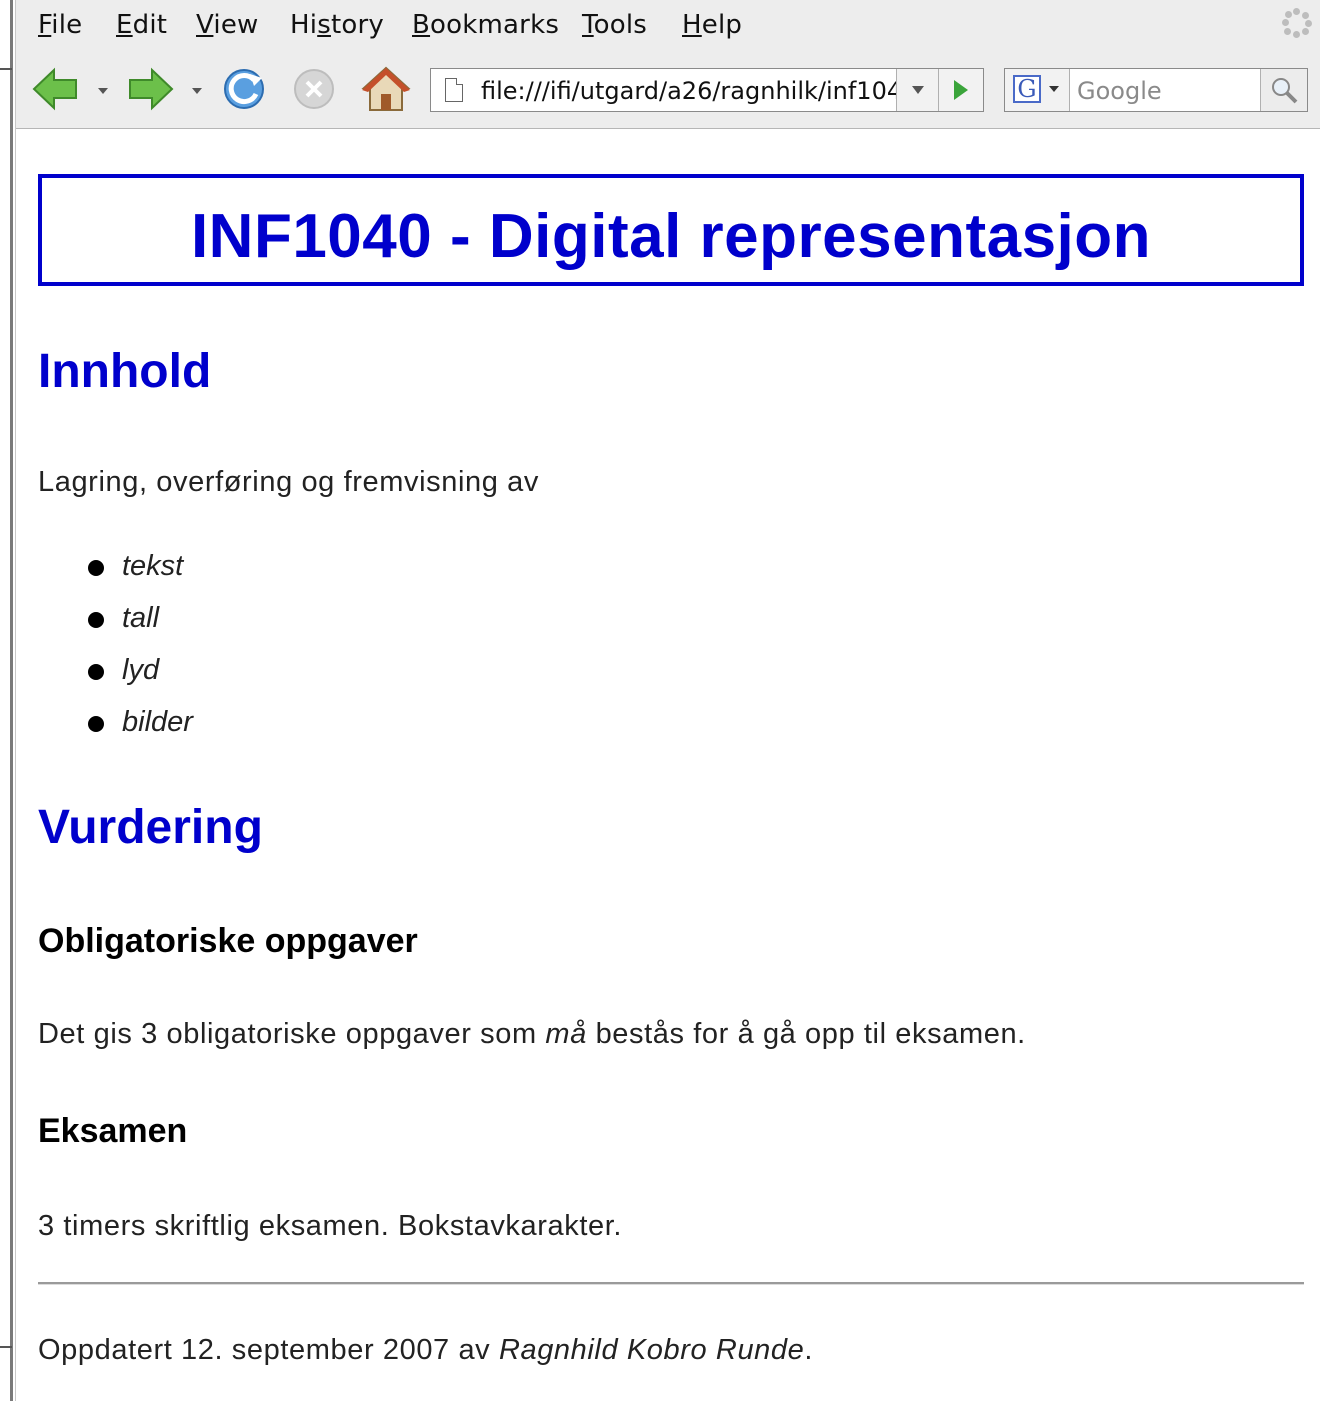 Image resolution: width=1320 pixels, height=1401 pixels. I want to click on menu-view: View, so click(227, 25).